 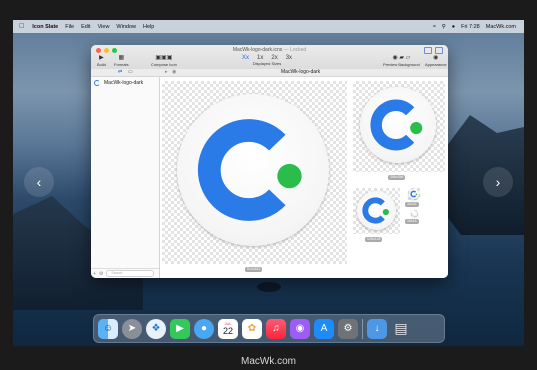 I want to click on app-store-icon: A, so click(x=324, y=328).